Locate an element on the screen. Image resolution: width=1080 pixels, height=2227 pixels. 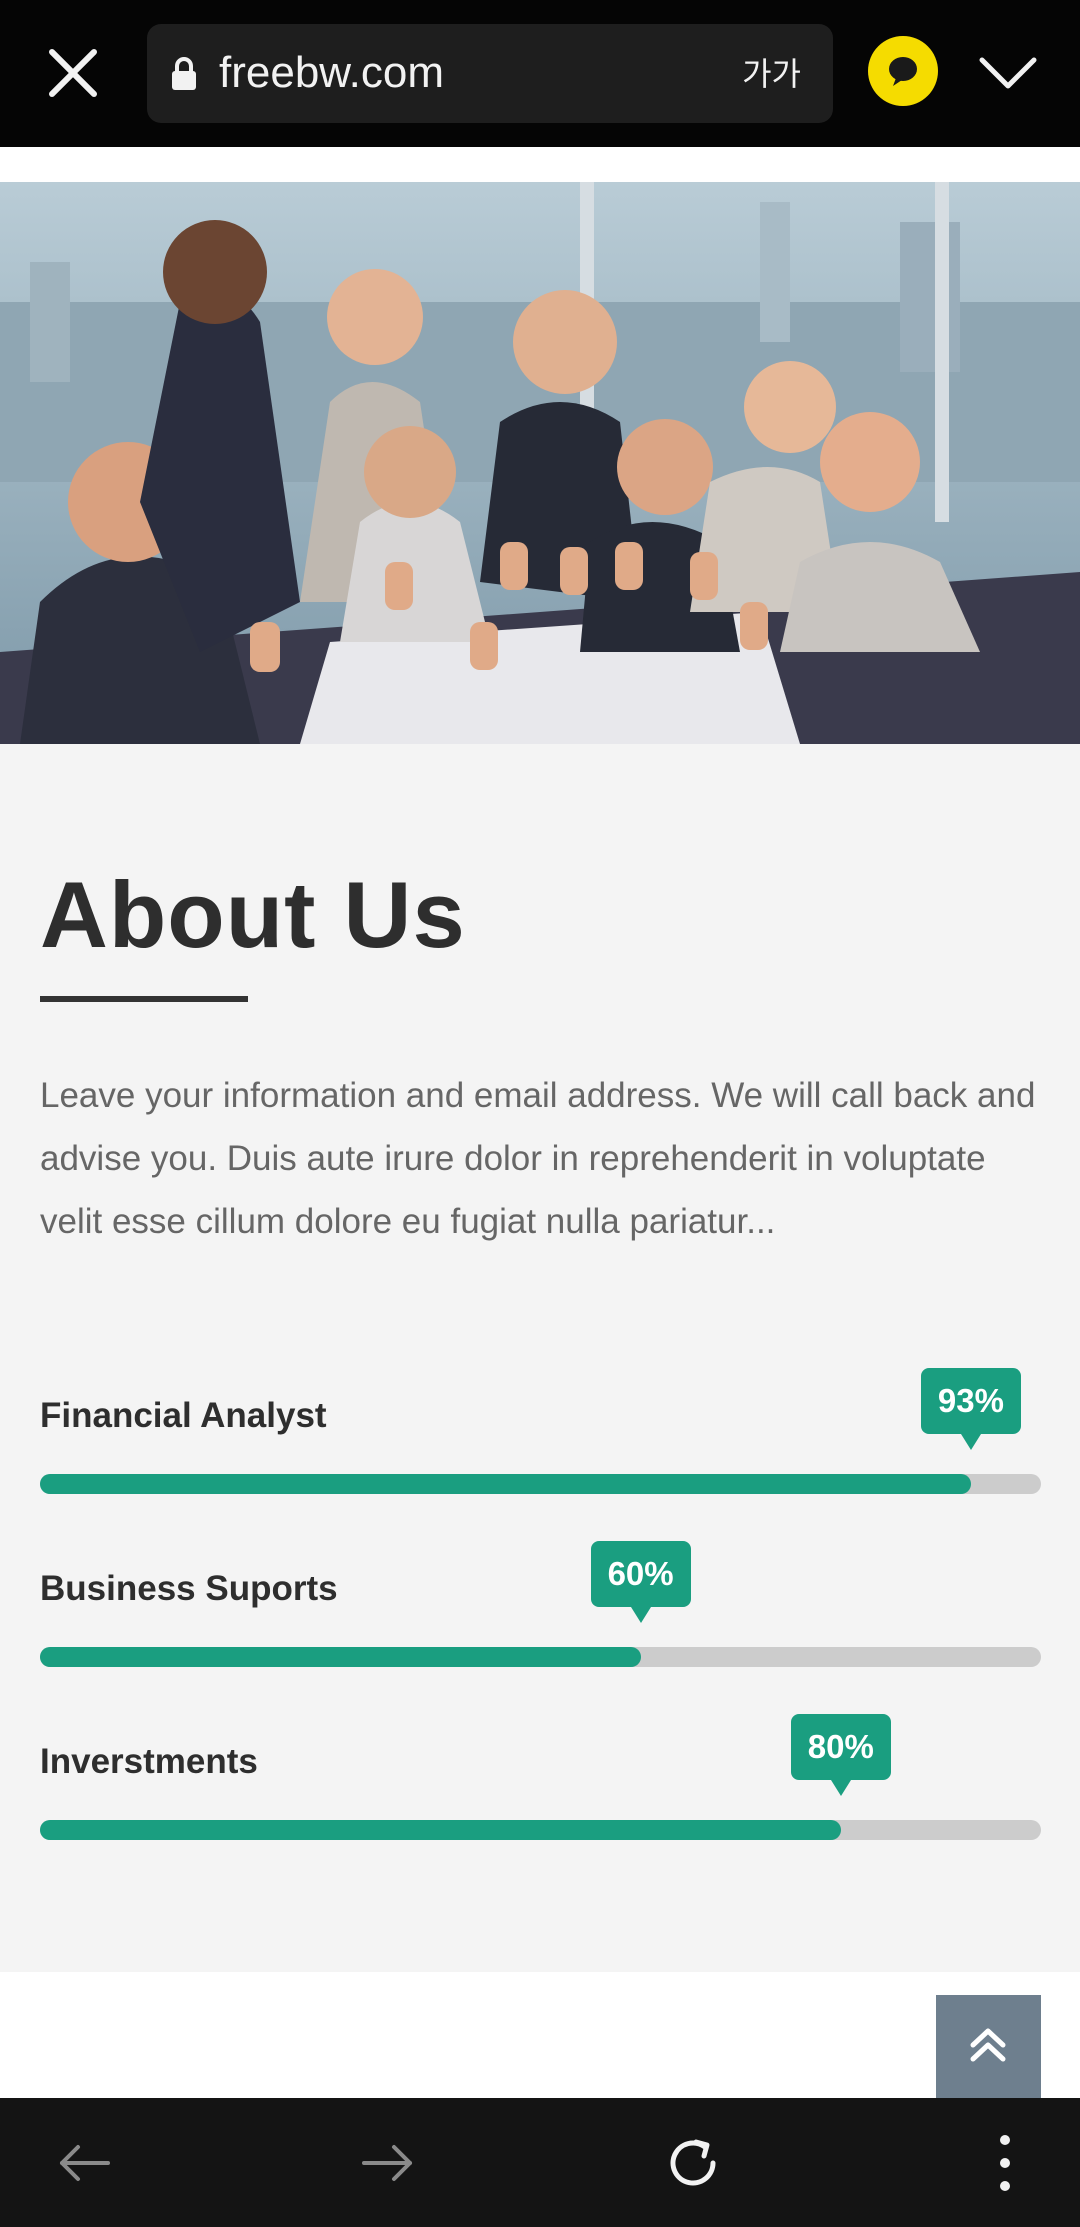
back-arrow-icon is located at coordinates (85, 2163).